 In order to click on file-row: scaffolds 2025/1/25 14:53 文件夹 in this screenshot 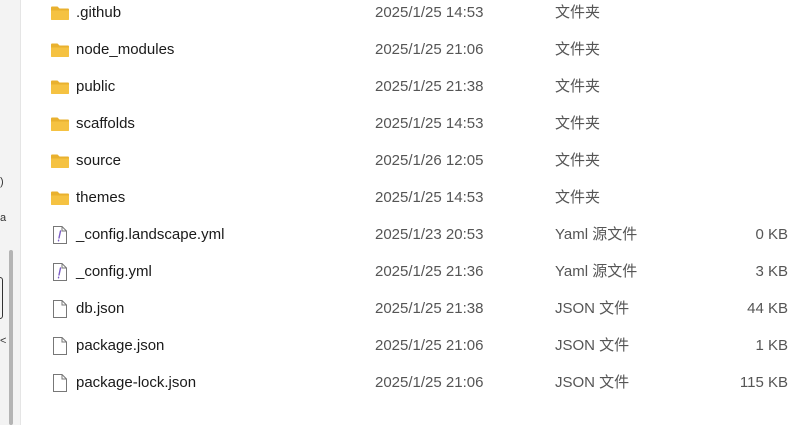, I will do `click(410, 123)`.